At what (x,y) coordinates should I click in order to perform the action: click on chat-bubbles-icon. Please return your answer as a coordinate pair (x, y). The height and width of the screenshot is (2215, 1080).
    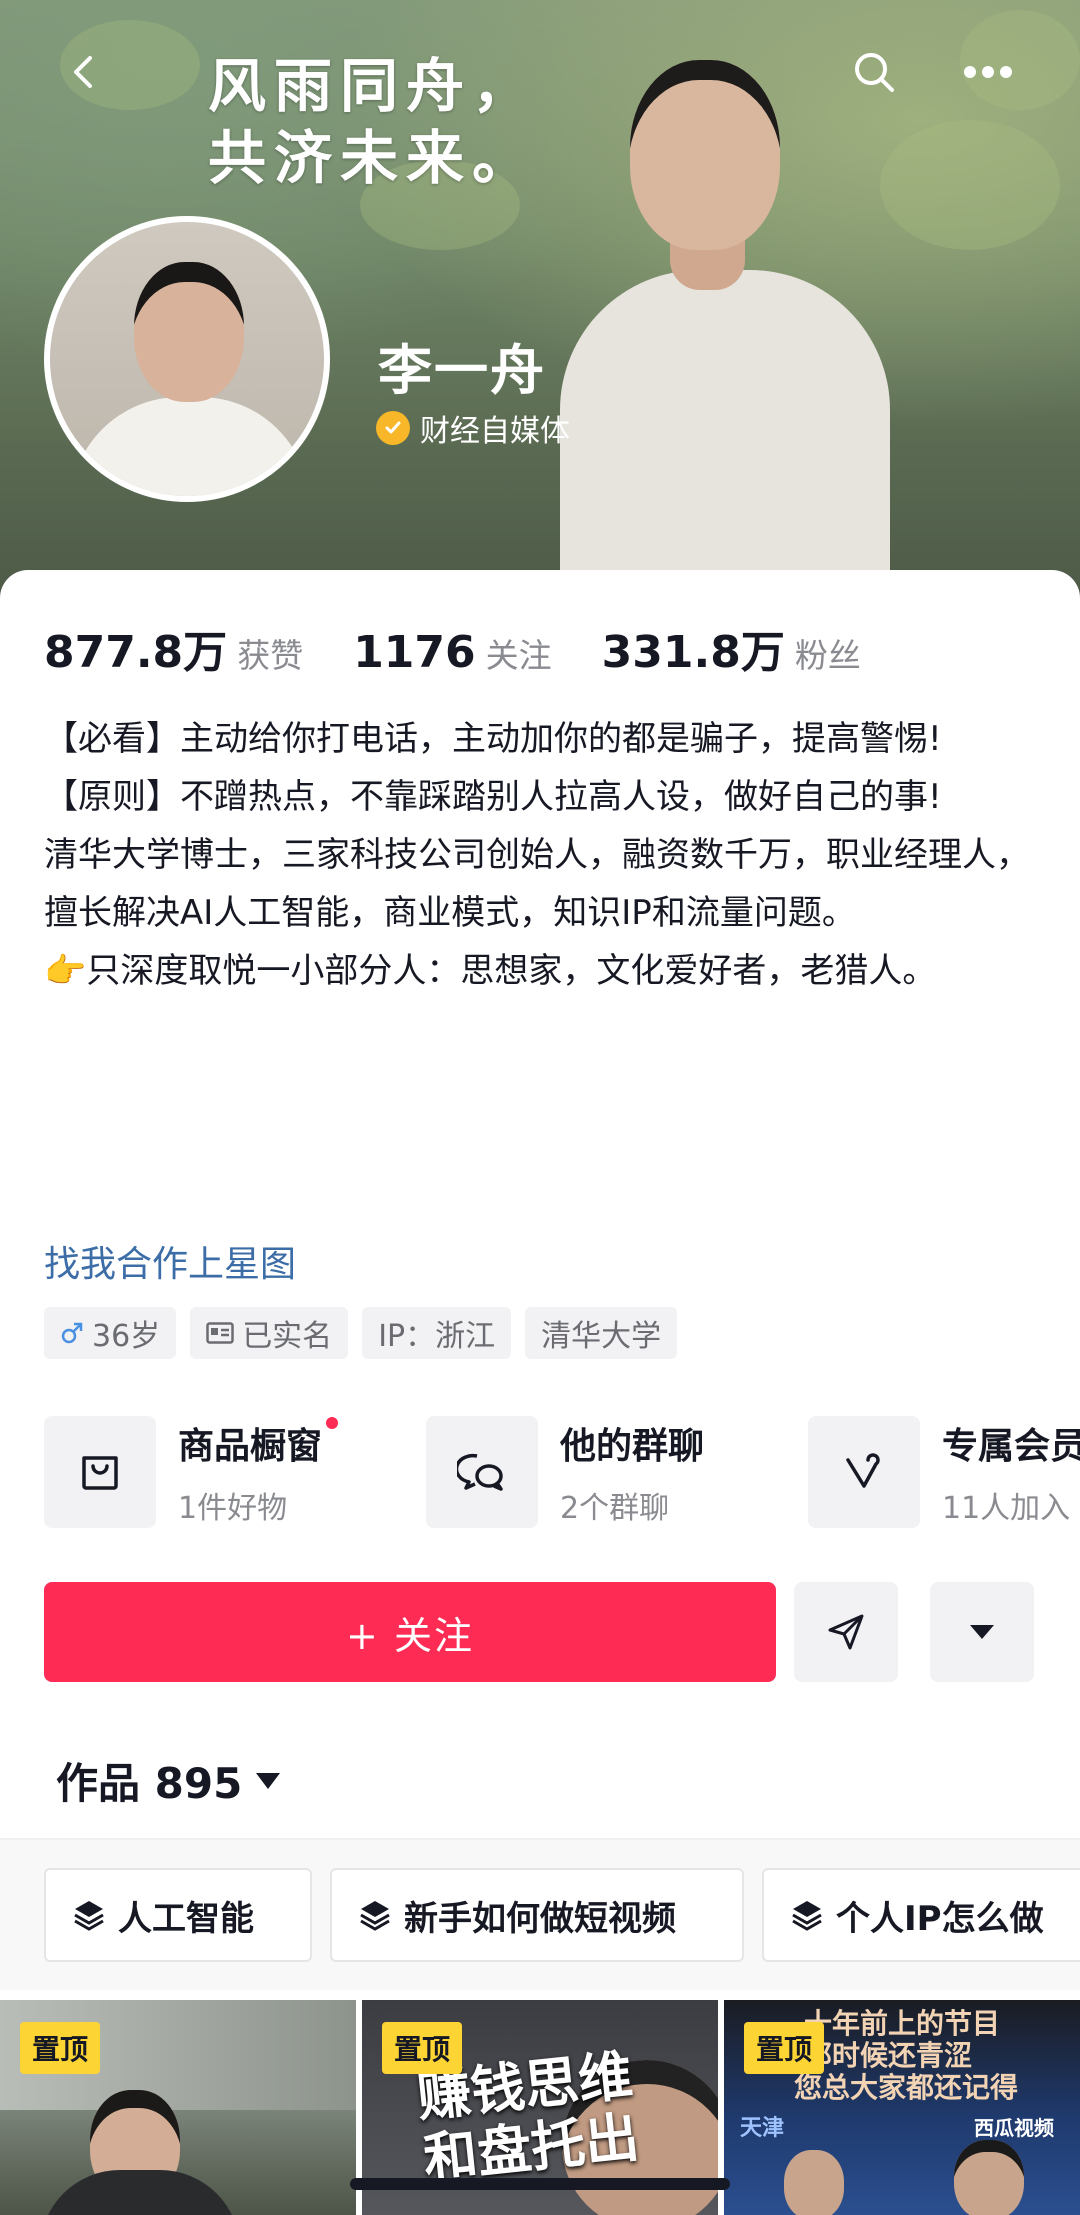
    Looking at the image, I should click on (482, 1472).